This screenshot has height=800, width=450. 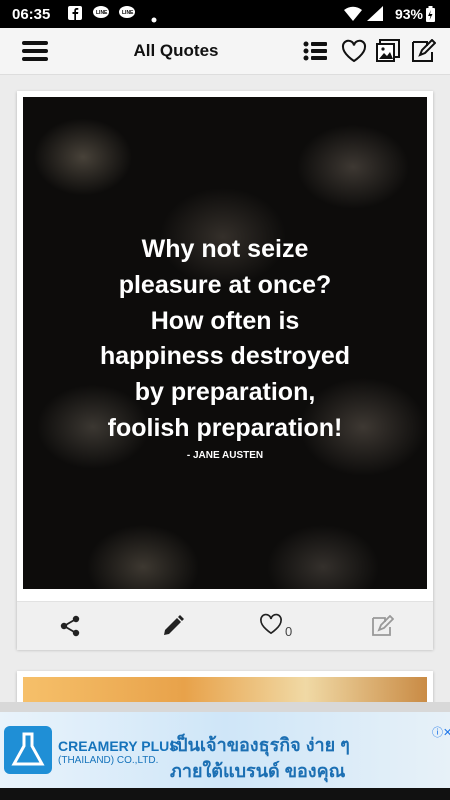 I want to click on quote-line: happiness destroyed, so click(x=225, y=356).